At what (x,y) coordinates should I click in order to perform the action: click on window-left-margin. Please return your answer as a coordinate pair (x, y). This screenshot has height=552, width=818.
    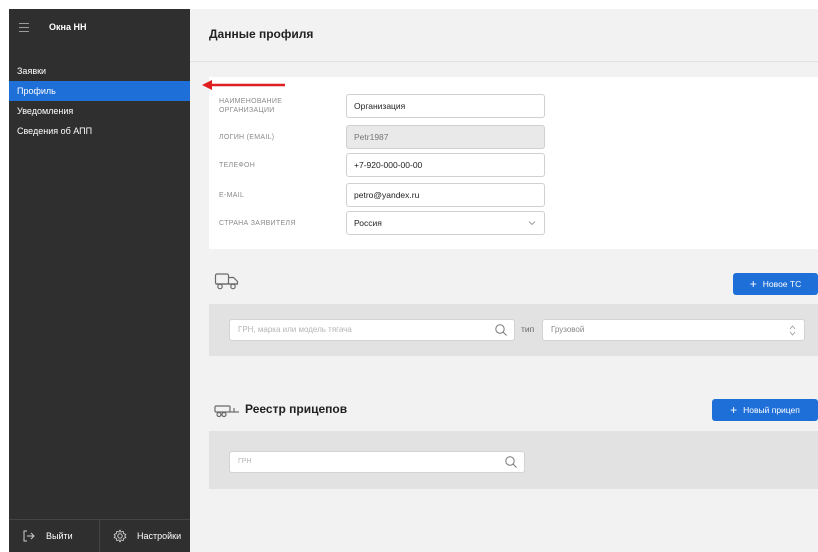
    Looking at the image, I should click on (4, 276).